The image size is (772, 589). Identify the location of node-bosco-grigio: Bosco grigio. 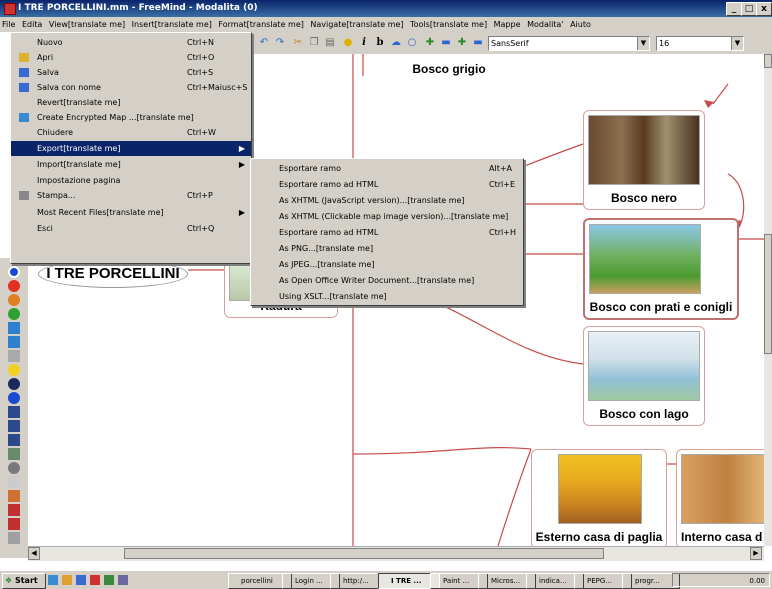
(449, 69).